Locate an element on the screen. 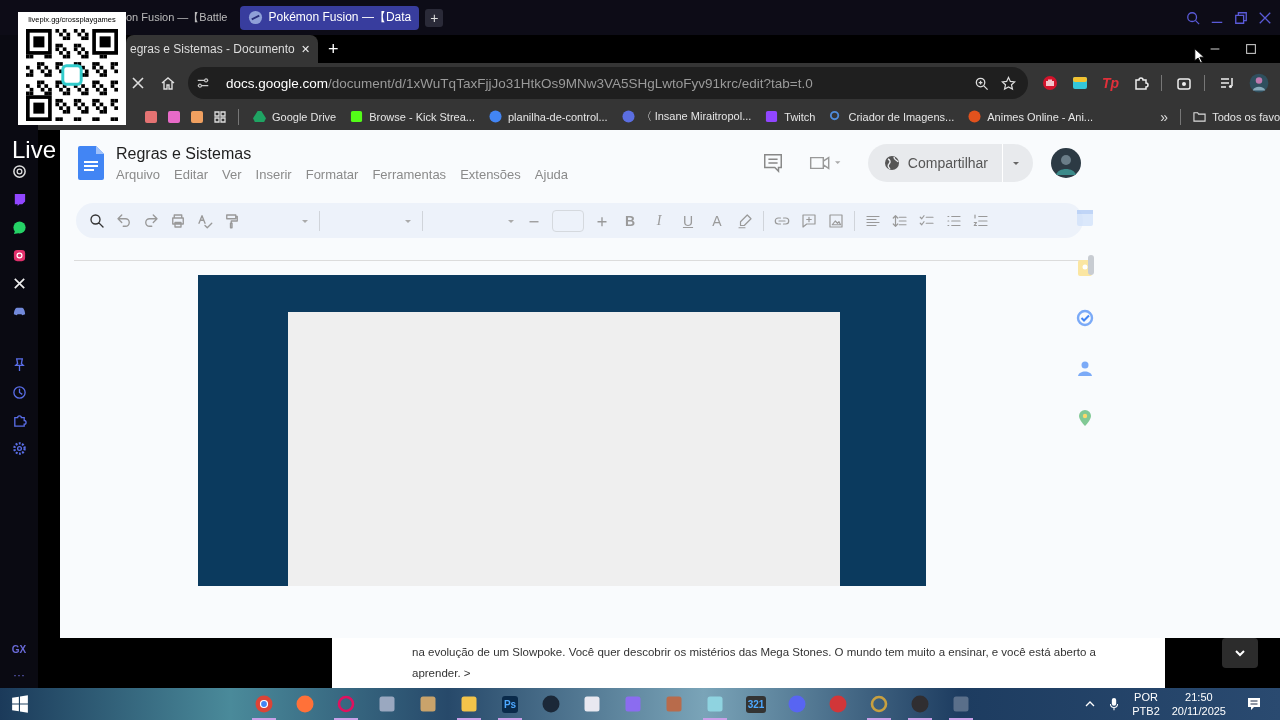 The height and width of the screenshot is (720, 1280). menu-item: Inserir is located at coordinates (273, 174).